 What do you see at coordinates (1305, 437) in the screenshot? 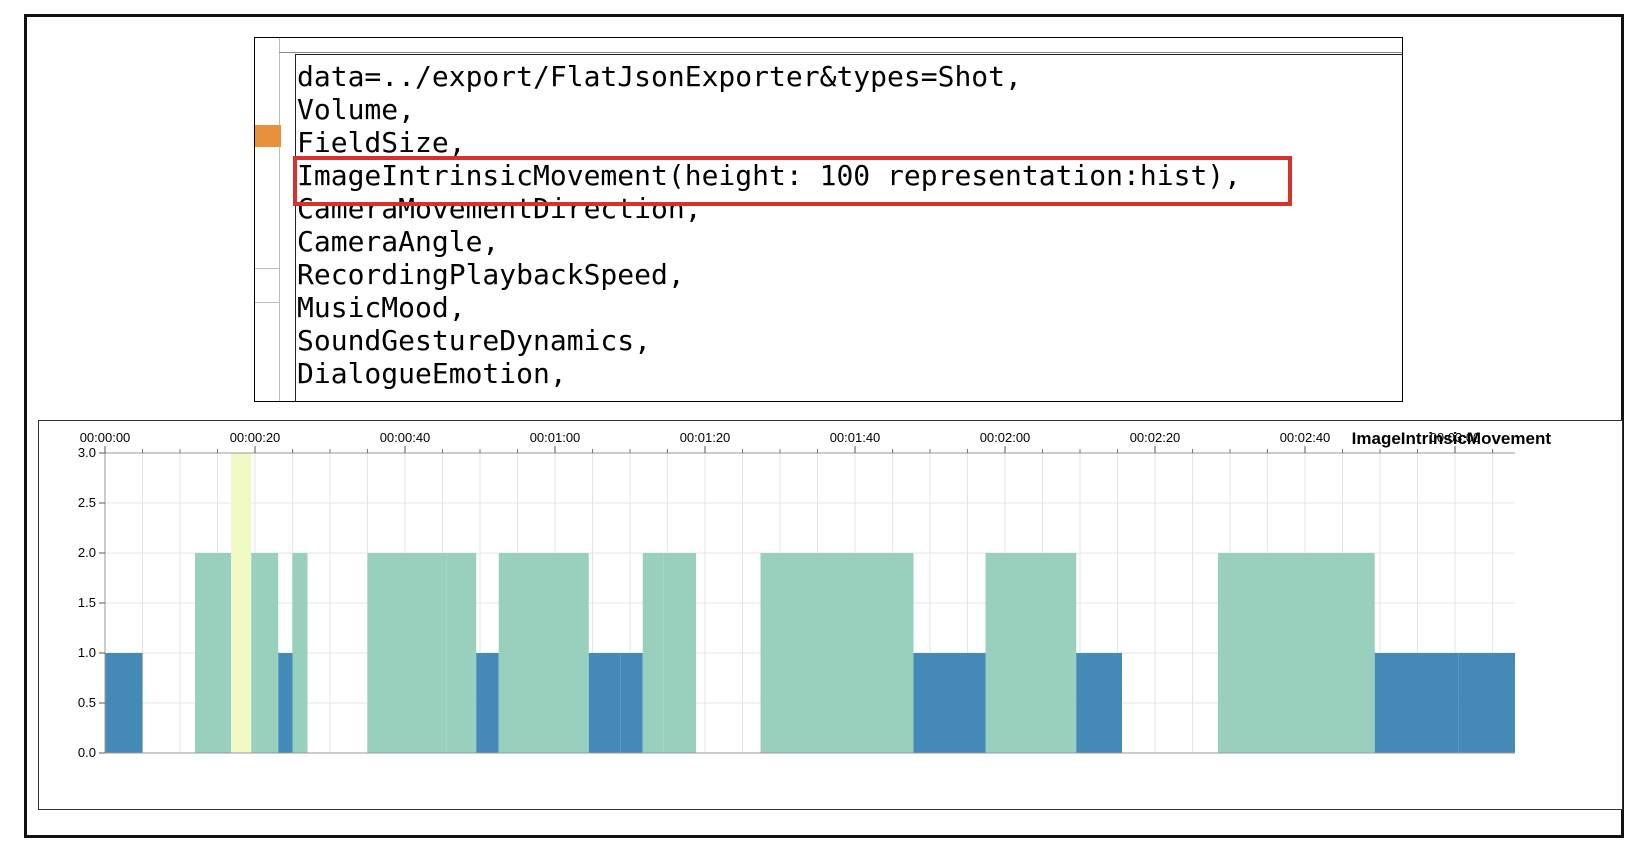
I see `x-tick-label: 00:02:40` at bounding box center [1305, 437].